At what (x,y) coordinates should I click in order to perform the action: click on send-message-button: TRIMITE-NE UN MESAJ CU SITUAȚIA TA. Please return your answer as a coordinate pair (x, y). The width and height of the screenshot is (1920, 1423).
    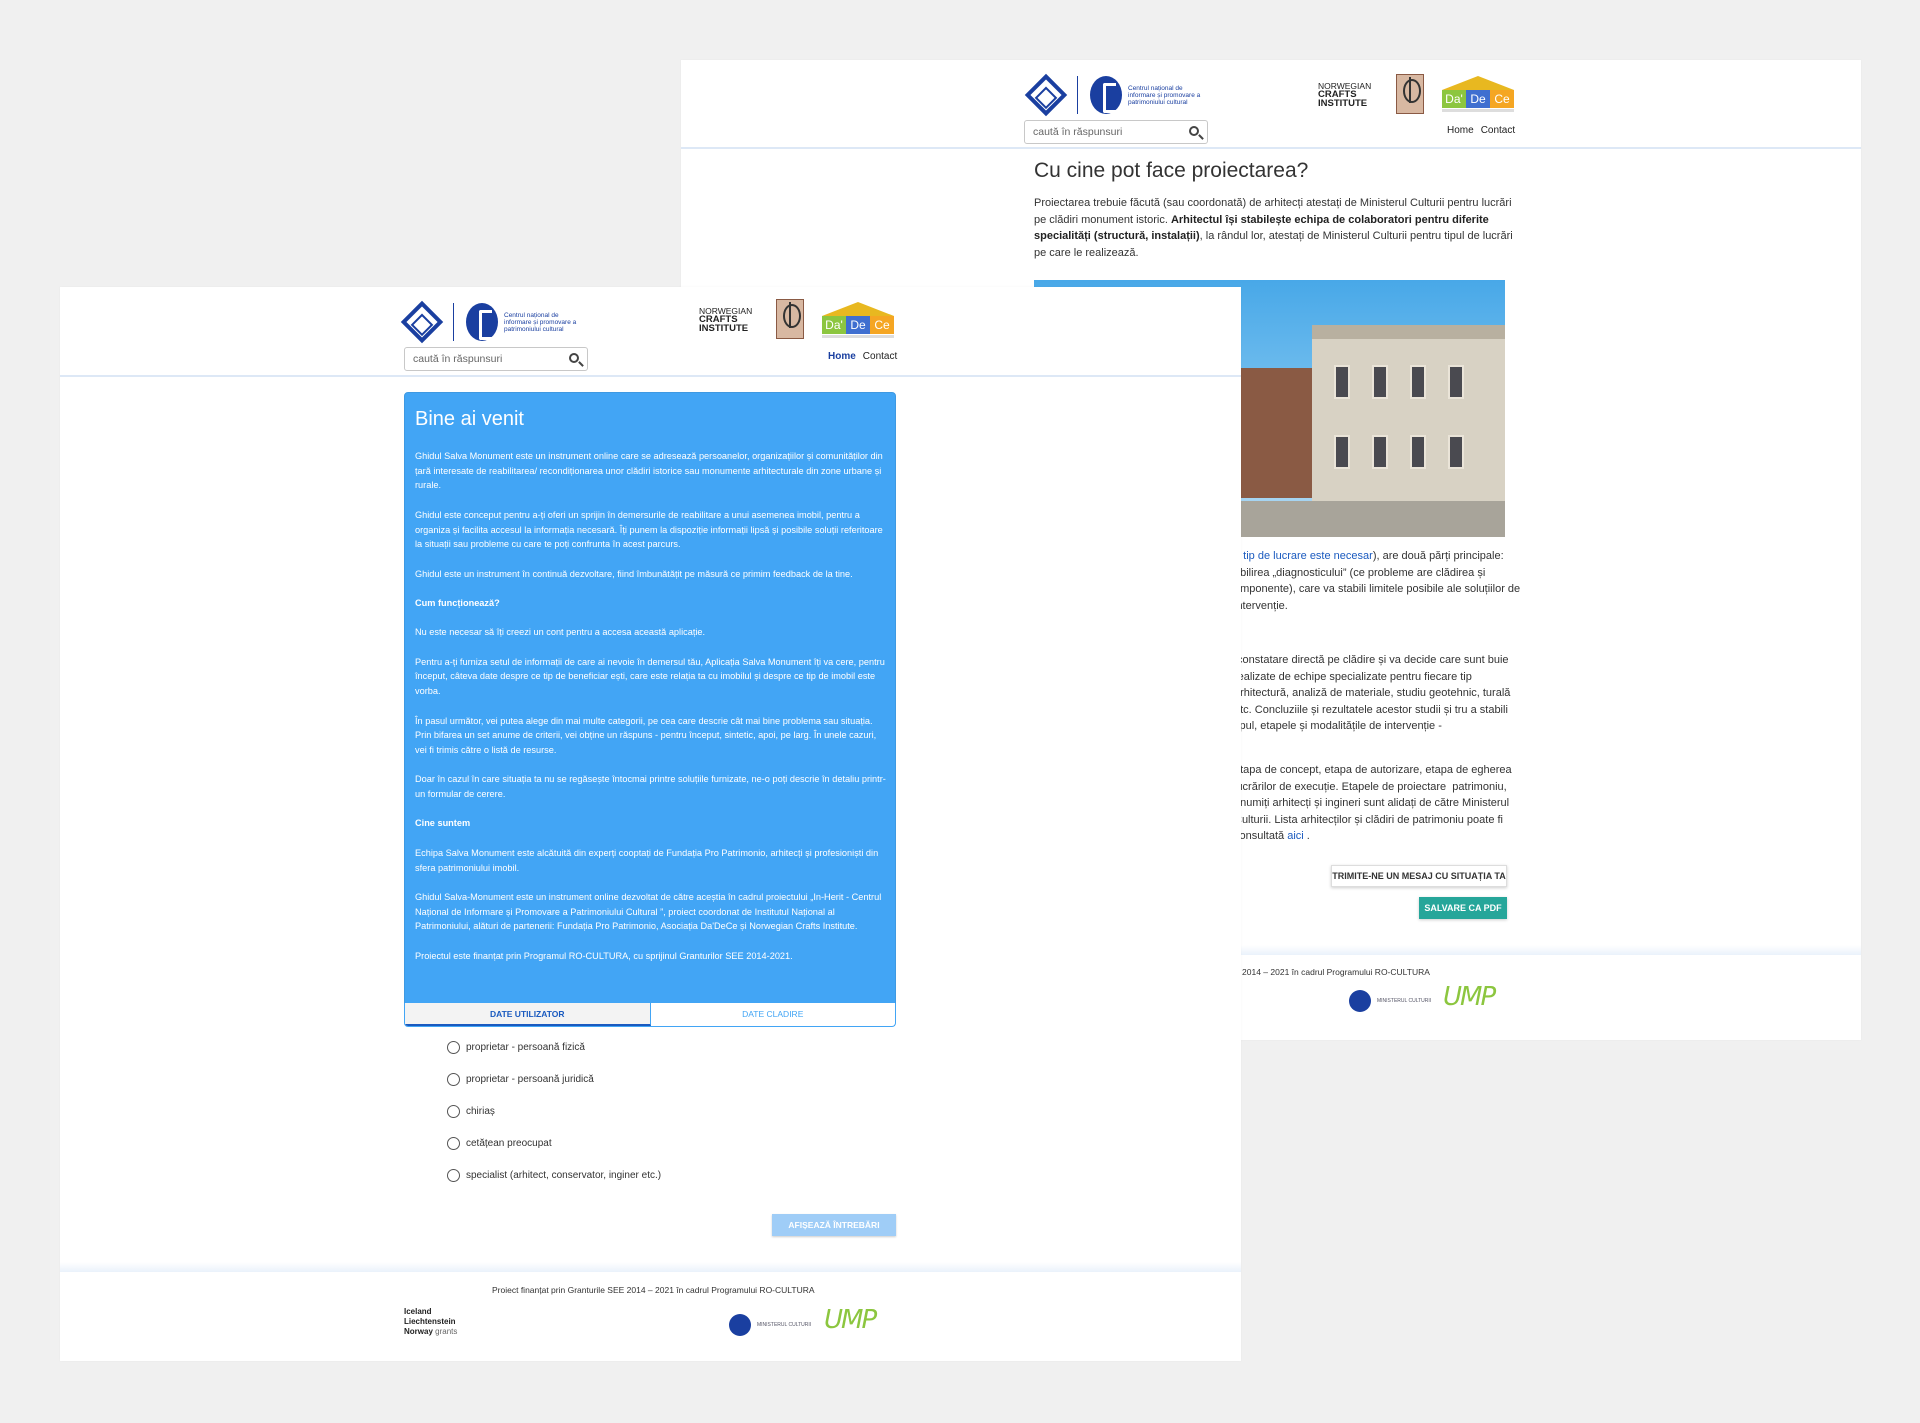
    Looking at the image, I should click on (1419, 876).